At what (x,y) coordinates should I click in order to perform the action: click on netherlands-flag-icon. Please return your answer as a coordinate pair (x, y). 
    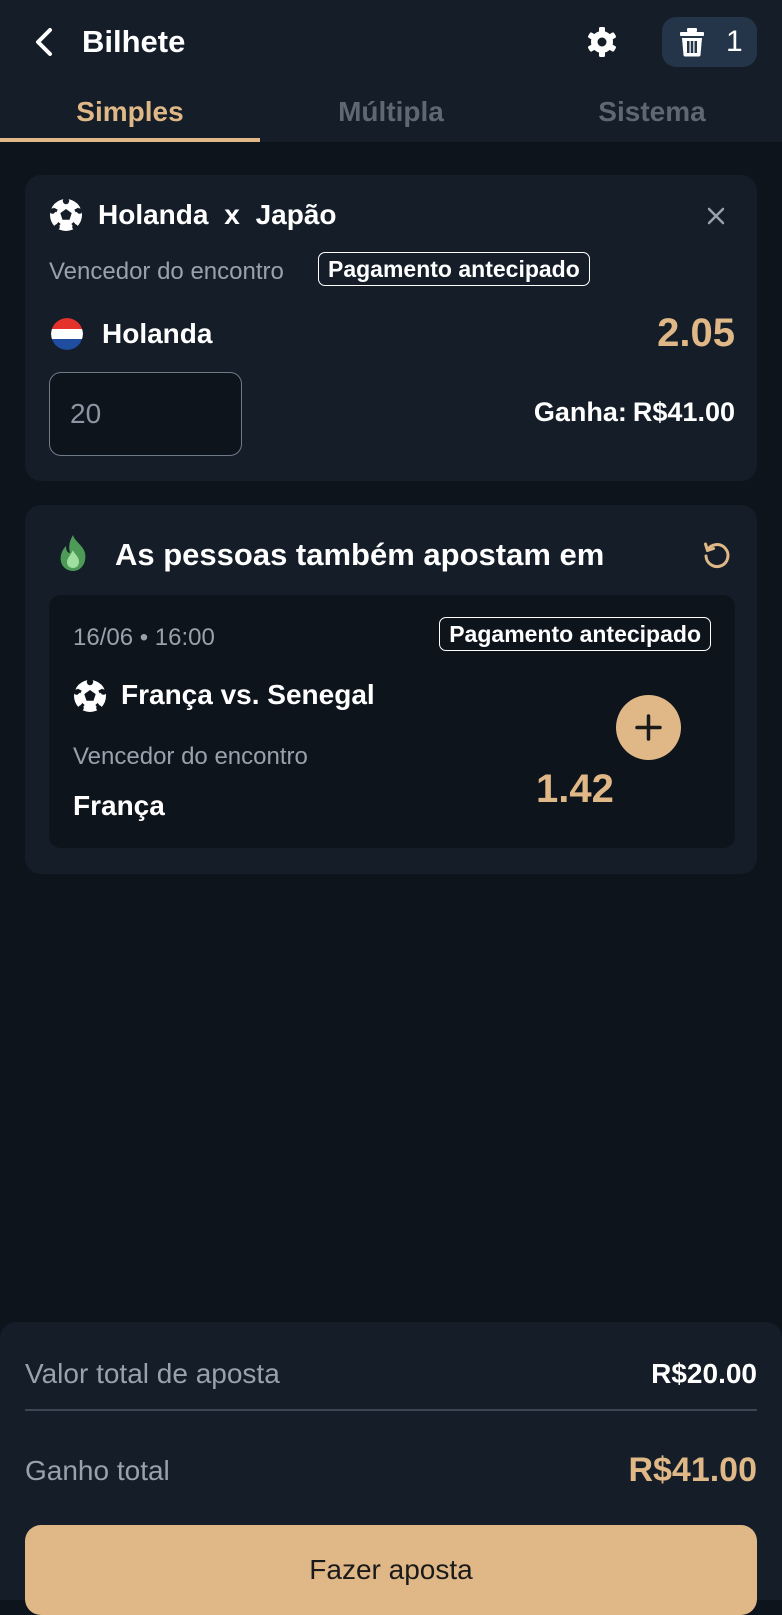
    Looking at the image, I should click on (67, 334).